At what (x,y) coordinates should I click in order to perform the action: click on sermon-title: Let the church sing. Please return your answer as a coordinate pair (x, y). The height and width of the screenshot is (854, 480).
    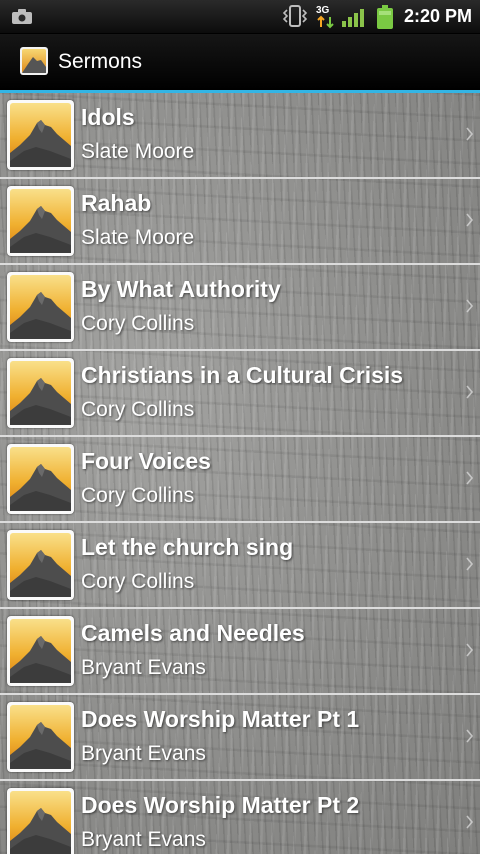
    Looking at the image, I should click on (187, 547).